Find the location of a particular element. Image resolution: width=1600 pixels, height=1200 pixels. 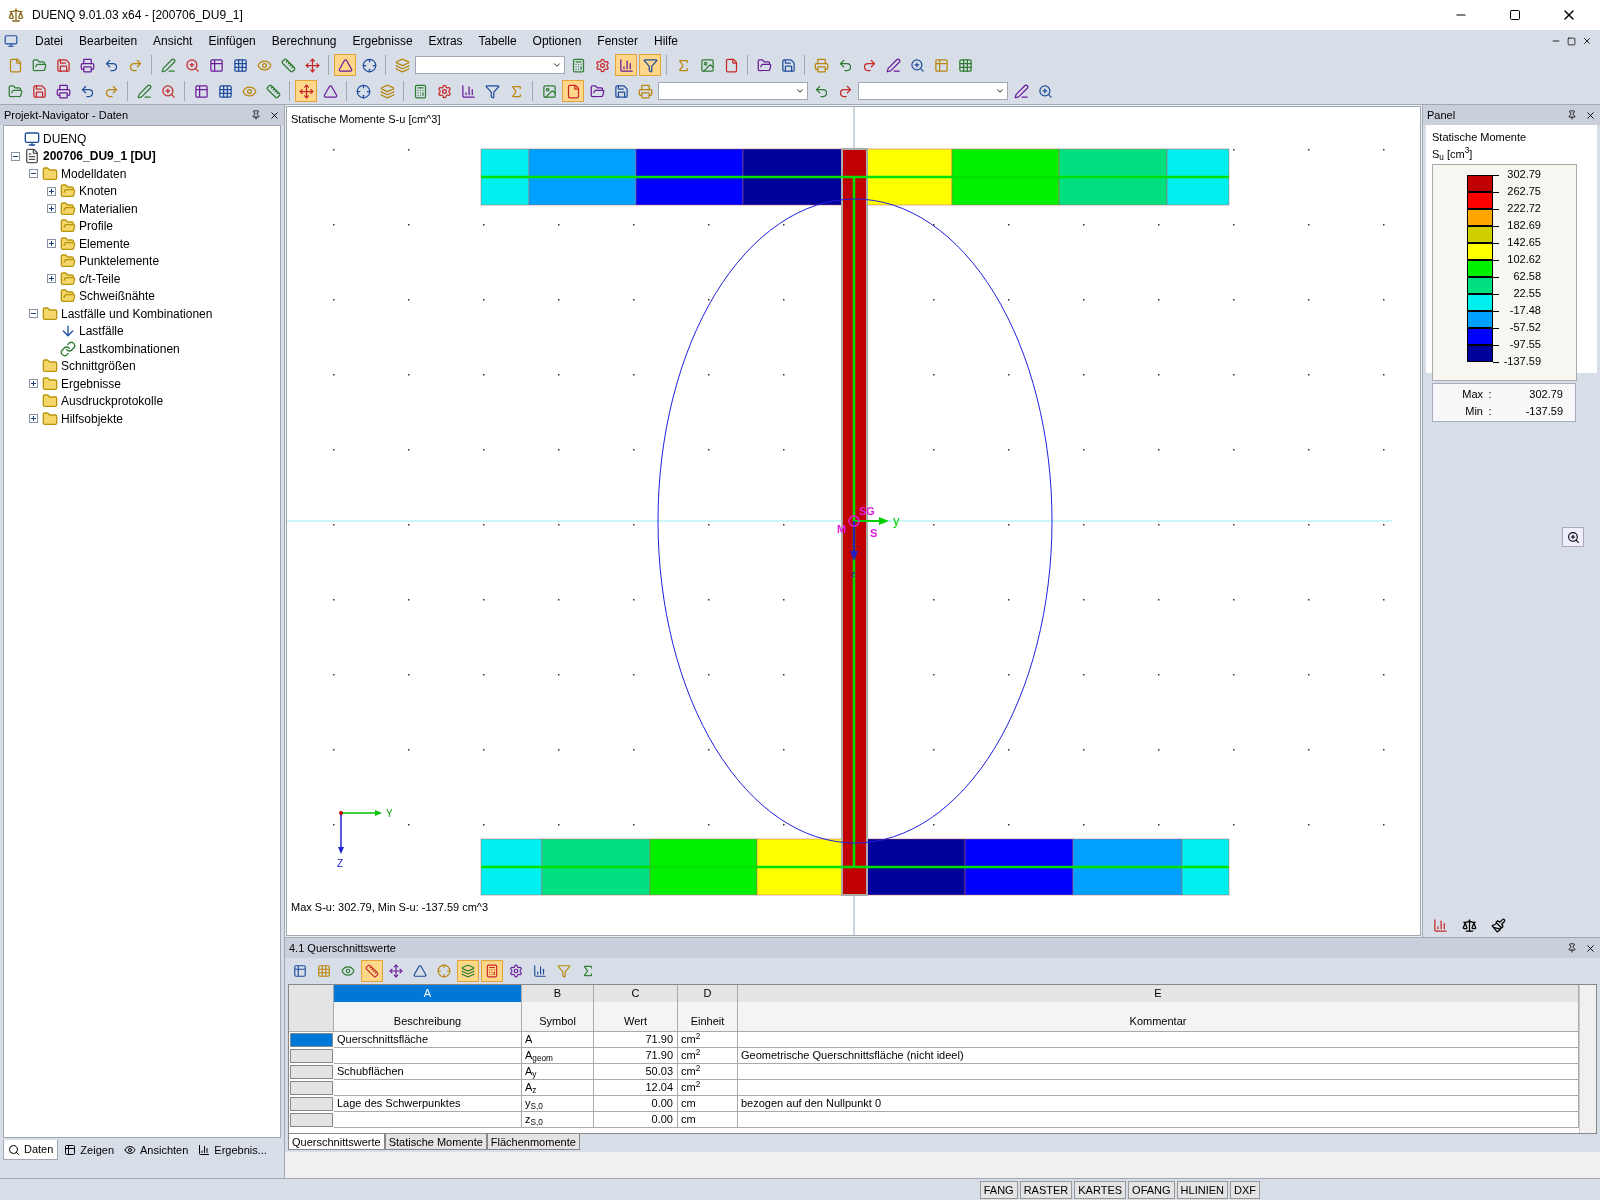

menu-item: Tabelle is located at coordinates (497, 41).